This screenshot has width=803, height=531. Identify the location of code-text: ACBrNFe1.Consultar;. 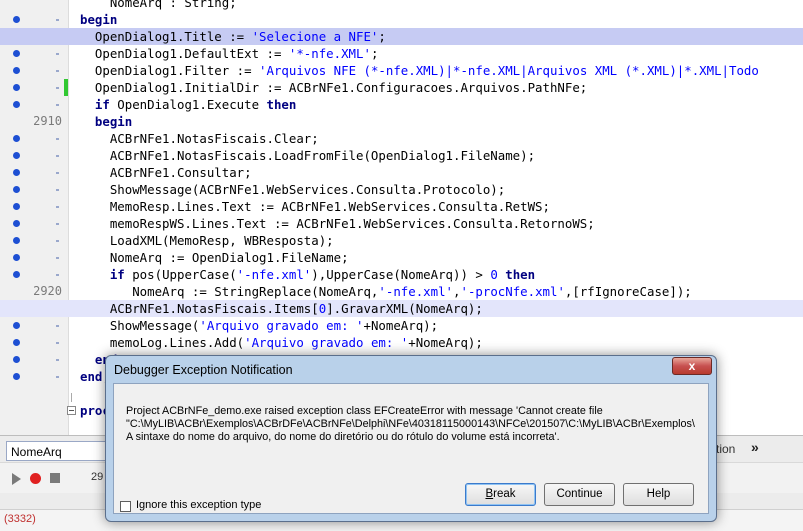
(166, 172).